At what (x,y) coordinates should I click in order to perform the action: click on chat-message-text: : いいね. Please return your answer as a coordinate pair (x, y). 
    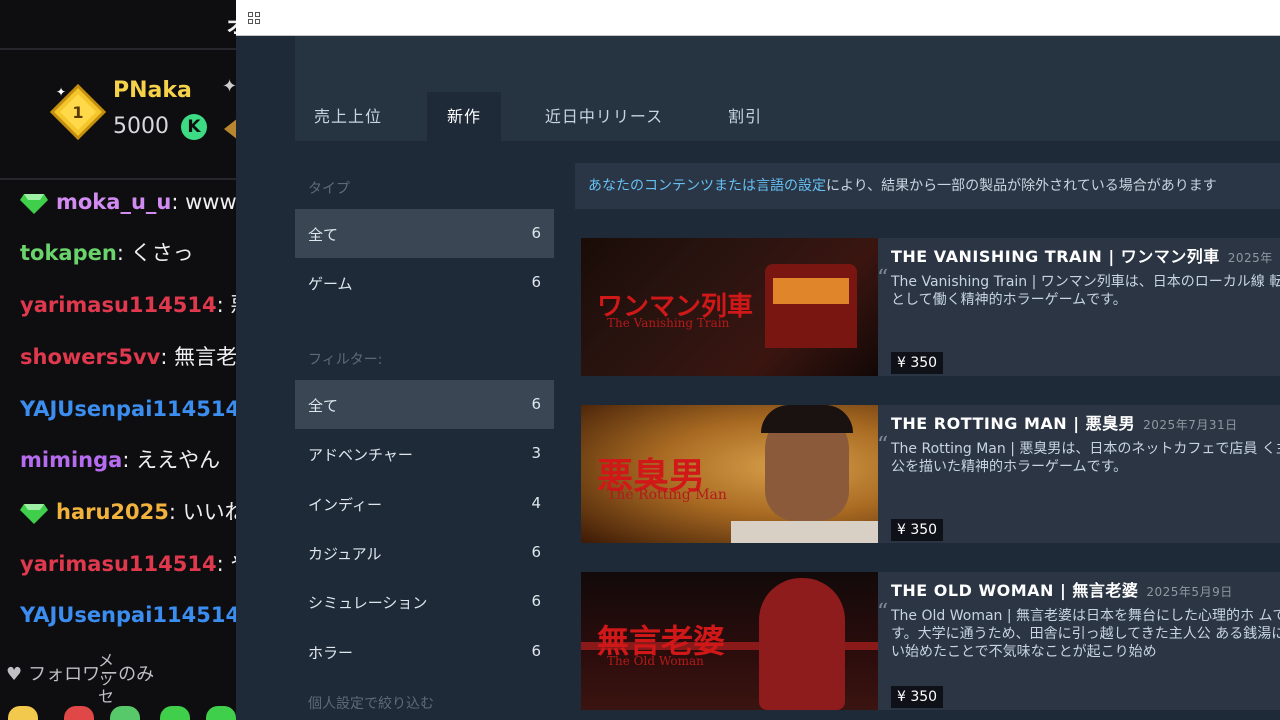
    Looking at the image, I should click on (202, 512).